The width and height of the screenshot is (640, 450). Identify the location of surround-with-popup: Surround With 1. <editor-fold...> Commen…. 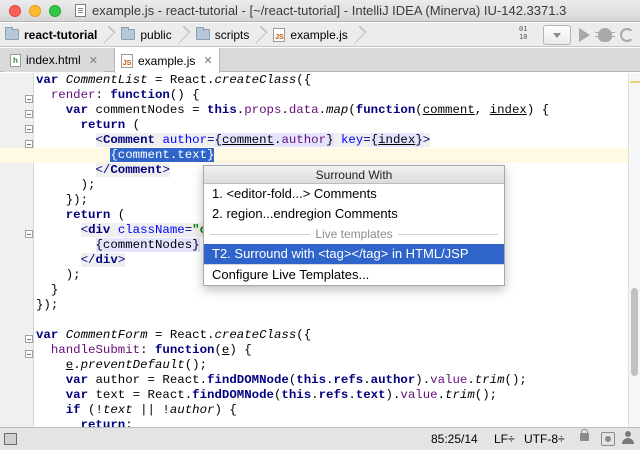
(354, 225).